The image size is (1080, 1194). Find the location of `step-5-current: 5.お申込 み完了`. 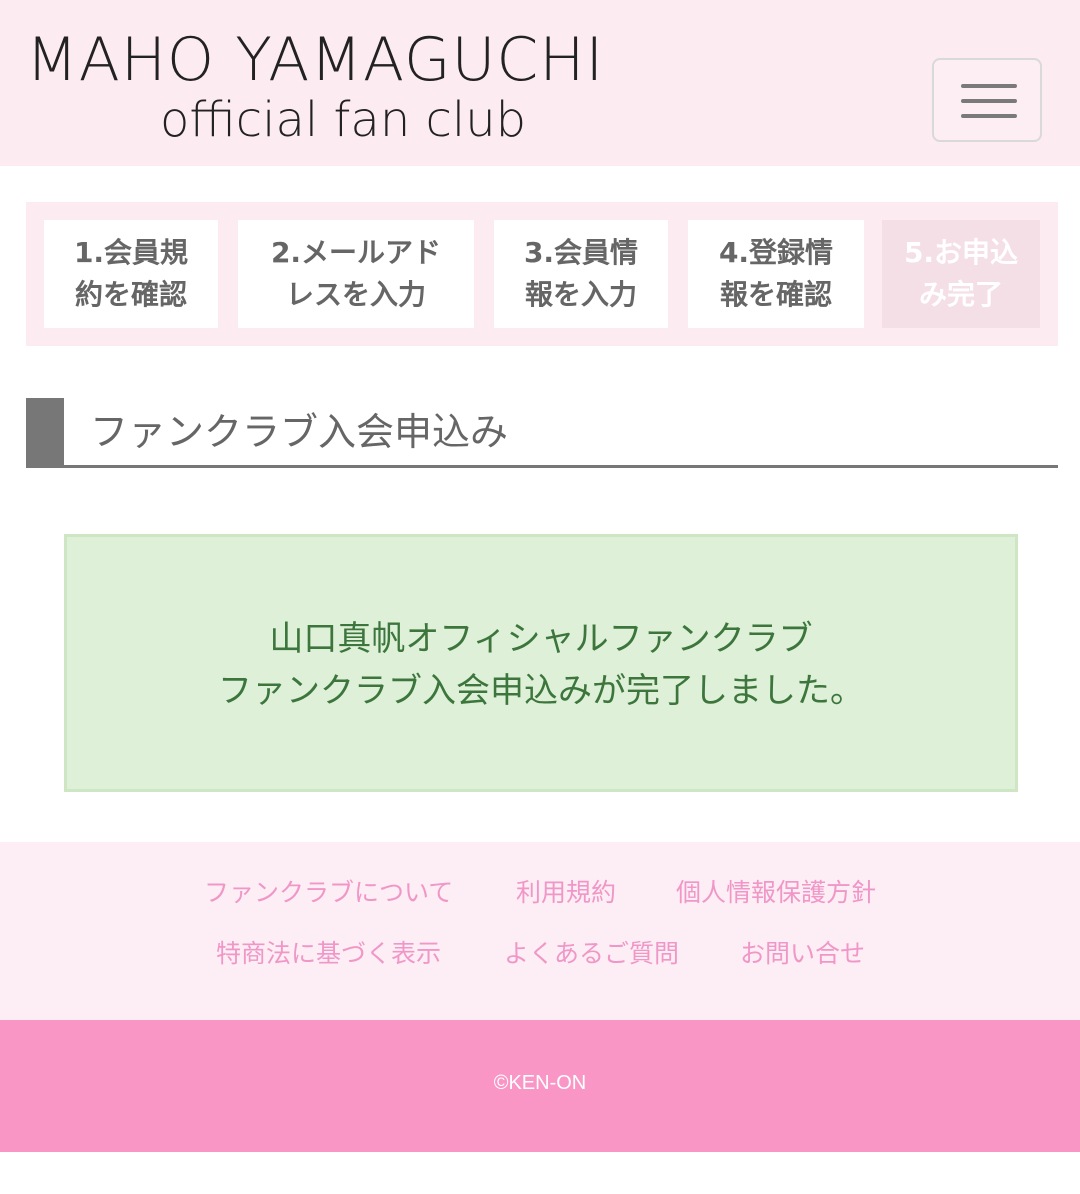

step-5-current: 5.お申込 み完了 is located at coordinates (961, 274).